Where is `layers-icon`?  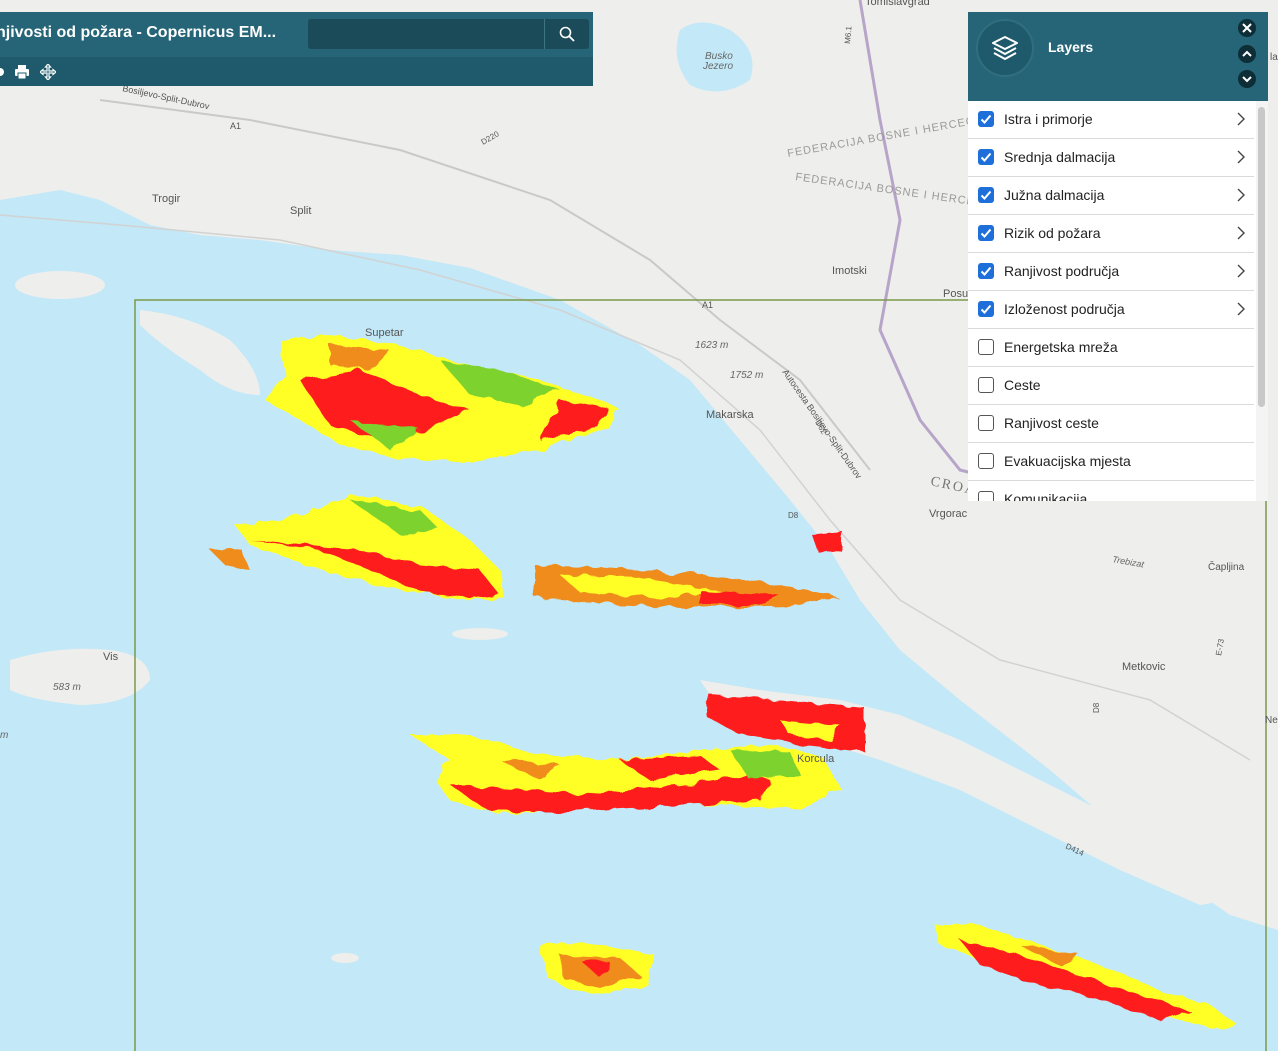
layers-icon is located at coordinates (1005, 48).